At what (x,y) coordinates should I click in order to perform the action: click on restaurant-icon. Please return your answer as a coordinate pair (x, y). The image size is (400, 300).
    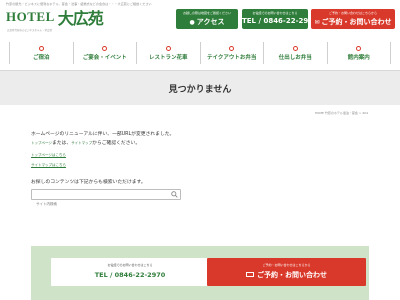
    Looking at the image, I should click on (168, 48).